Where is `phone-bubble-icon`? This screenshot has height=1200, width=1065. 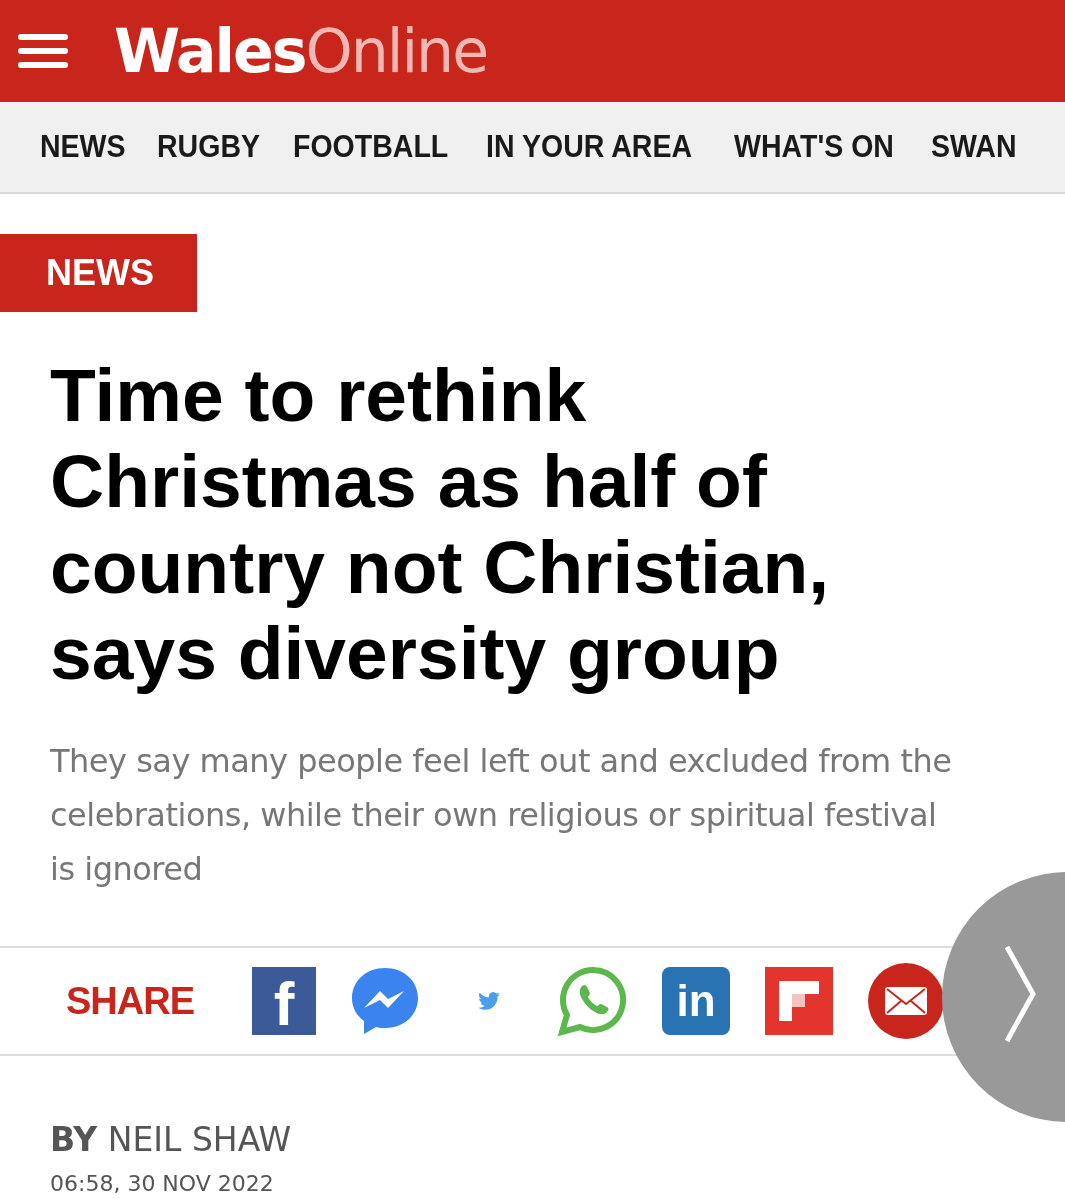 phone-bubble-icon is located at coordinates (593, 1001).